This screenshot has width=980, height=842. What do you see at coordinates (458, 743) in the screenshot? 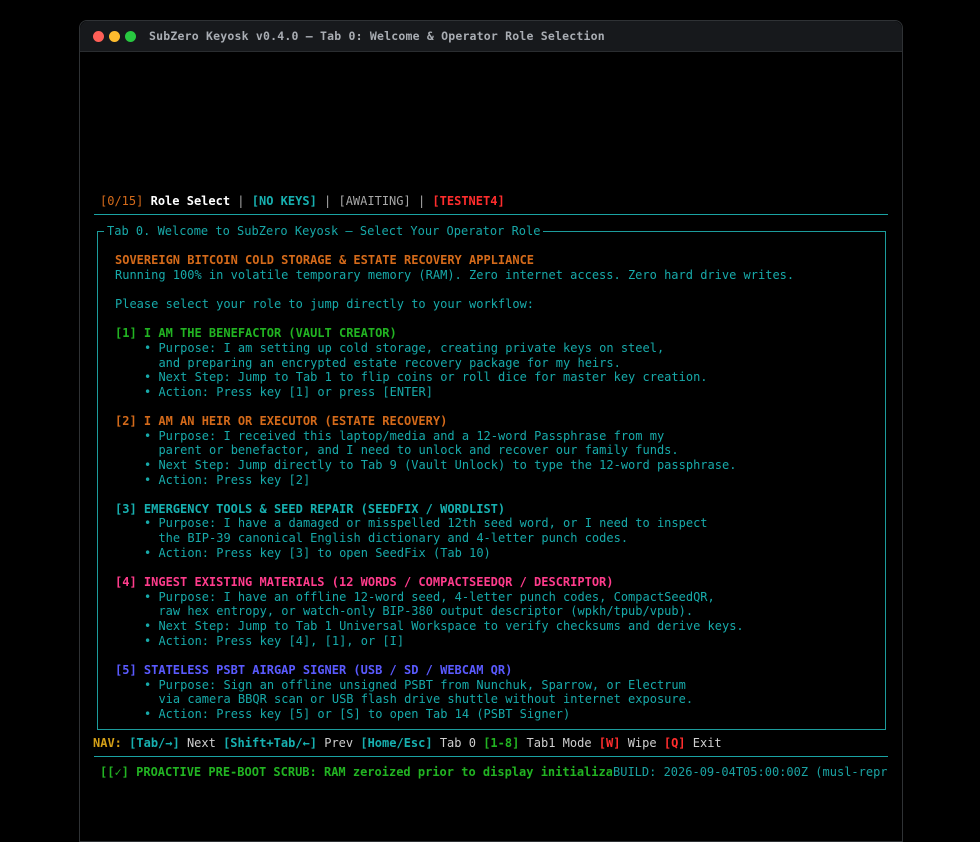
I see `nav-text-home: Tab 0` at bounding box center [458, 743].